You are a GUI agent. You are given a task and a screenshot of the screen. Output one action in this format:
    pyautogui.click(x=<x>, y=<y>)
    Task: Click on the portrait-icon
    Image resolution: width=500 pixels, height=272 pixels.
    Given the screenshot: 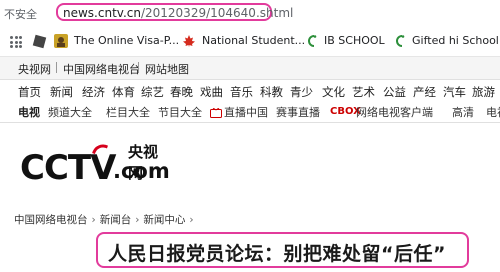 What is the action you would take?
    pyautogui.click(x=61, y=41)
    